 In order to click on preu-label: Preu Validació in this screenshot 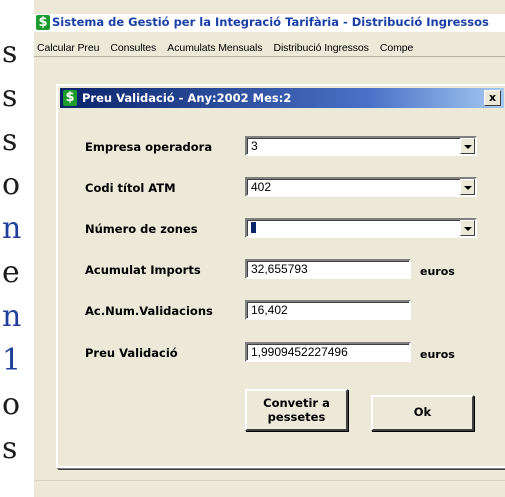, I will do `click(131, 353)`.